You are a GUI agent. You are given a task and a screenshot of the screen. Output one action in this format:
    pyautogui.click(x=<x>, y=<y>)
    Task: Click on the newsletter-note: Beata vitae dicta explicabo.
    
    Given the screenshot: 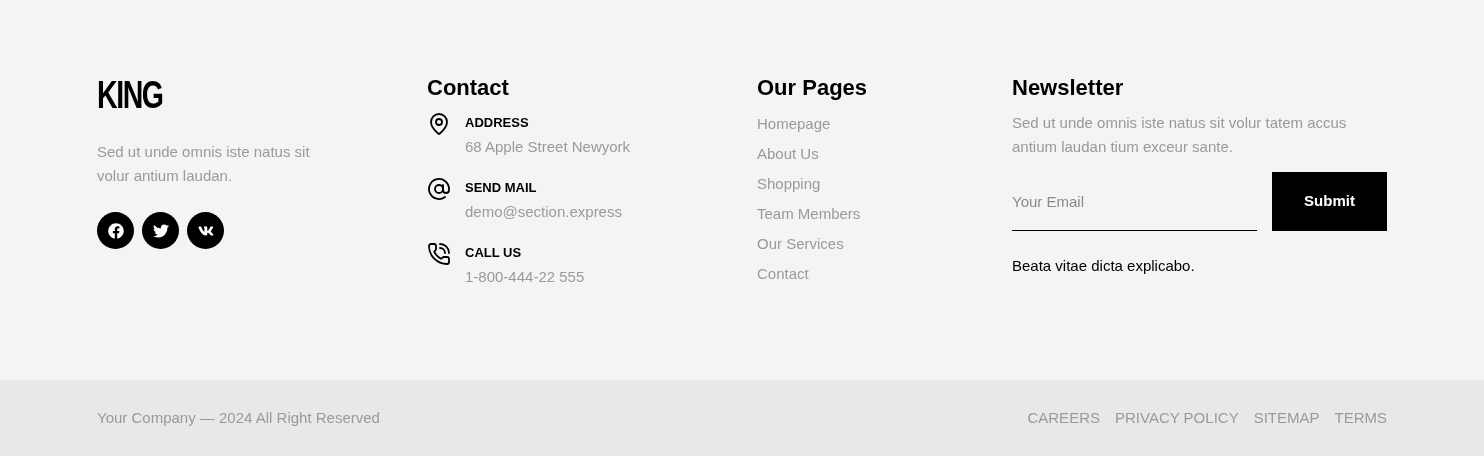 What is the action you would take?
    pyautogui.click(x=1104, y=266)
    